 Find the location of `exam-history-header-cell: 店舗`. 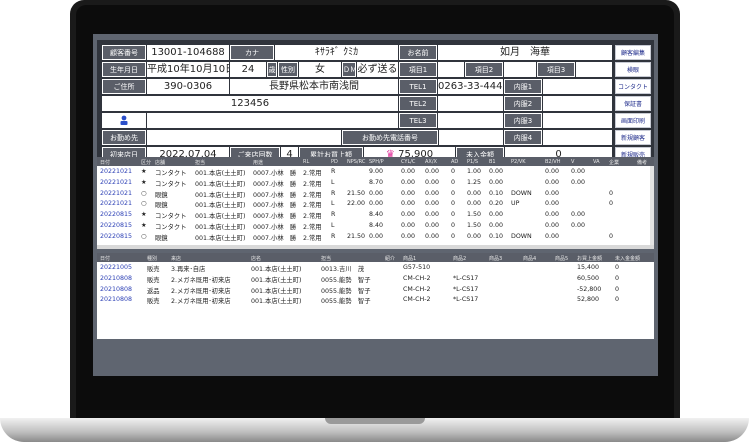

exam-history-header-cell: 店舗 is located at coordinates (160, 162).